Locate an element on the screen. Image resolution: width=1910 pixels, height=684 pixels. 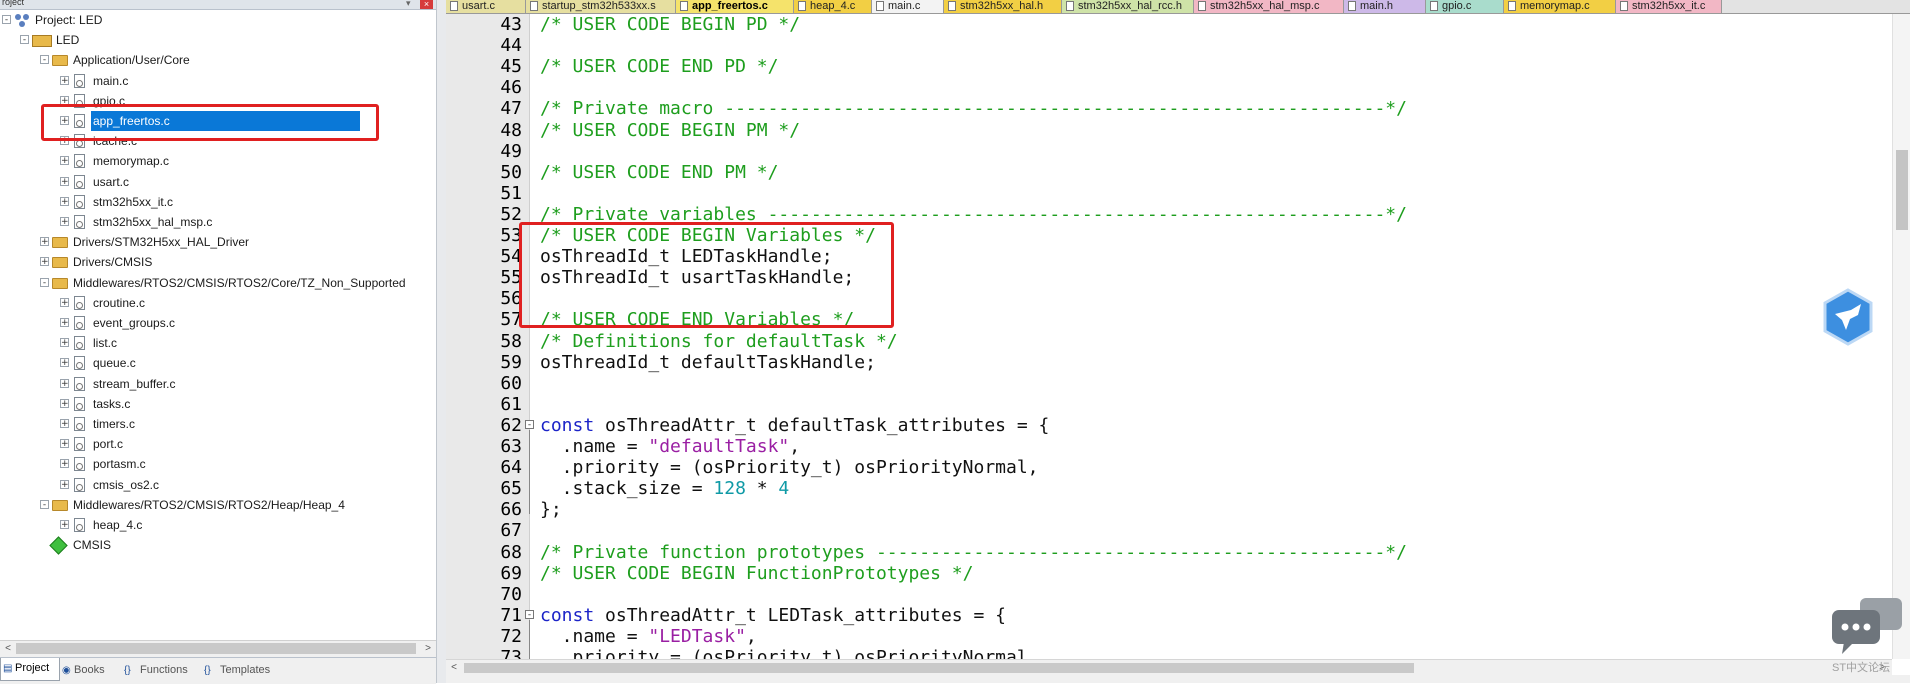
editor-tab: stm32h5xx_hal_msp.c is located at coordinates (1269, 6).